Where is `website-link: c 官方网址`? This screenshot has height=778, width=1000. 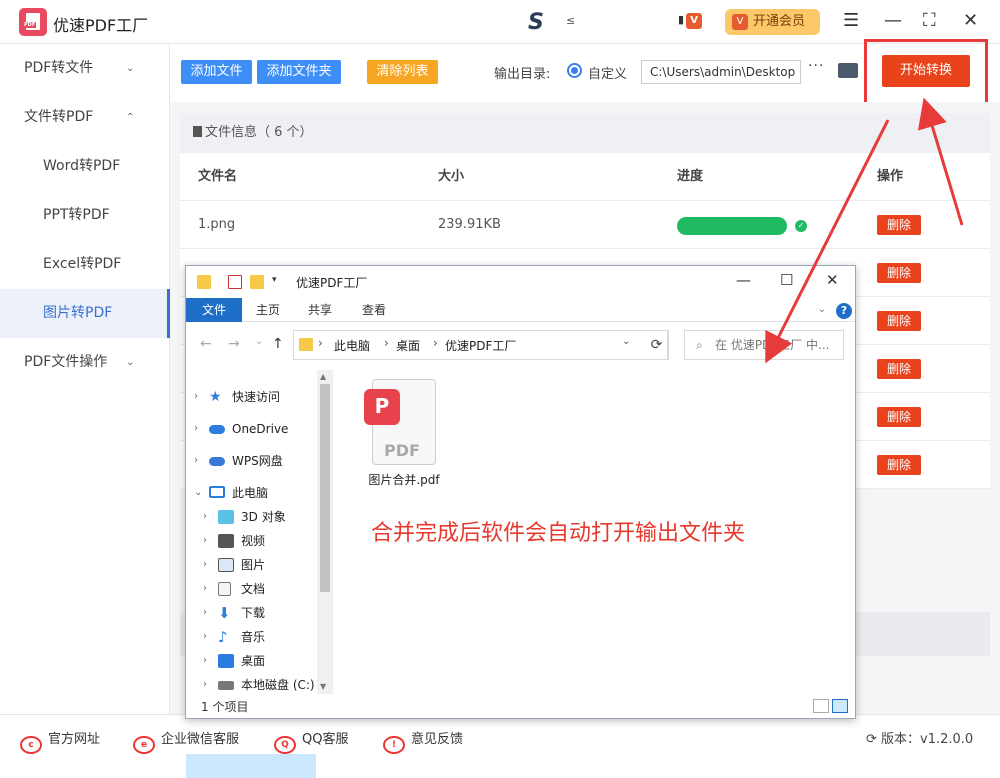 website-link: c 官方网址 is located at coordinates (60, 741).